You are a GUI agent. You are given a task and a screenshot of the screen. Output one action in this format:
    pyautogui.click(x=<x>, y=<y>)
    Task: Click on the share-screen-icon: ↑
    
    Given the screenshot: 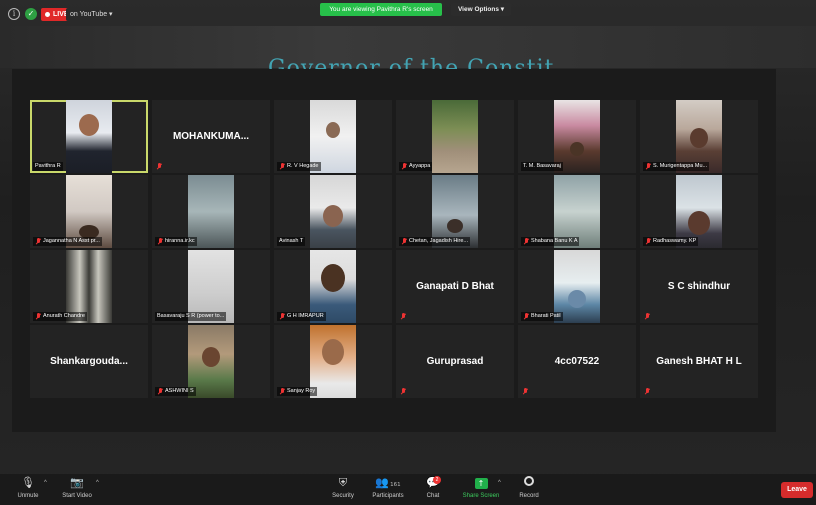 What is the action you would take?
    pyautogui.click(x=481, y=483)
    